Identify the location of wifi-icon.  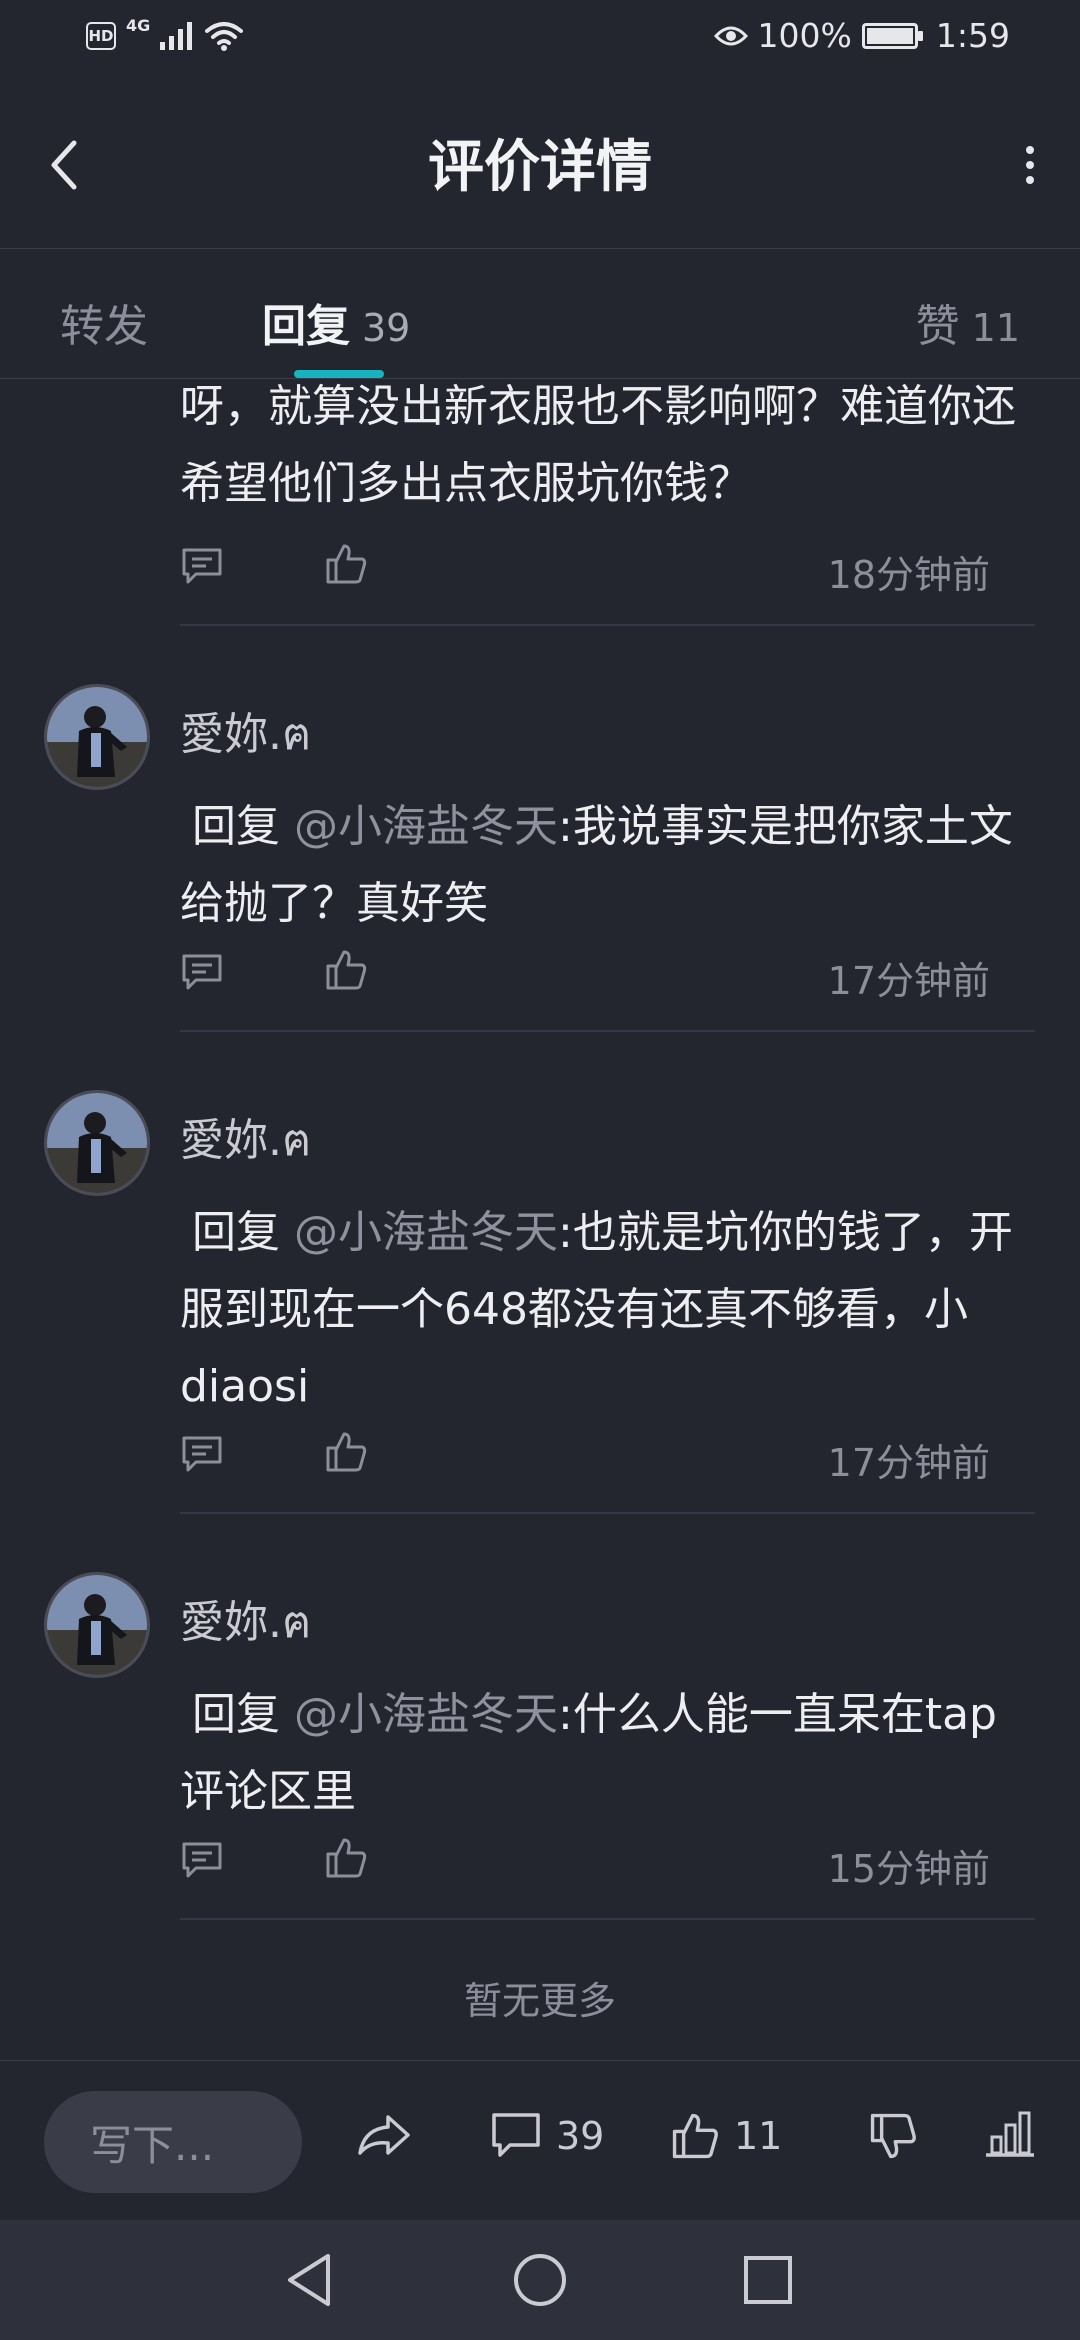
(224, 36).